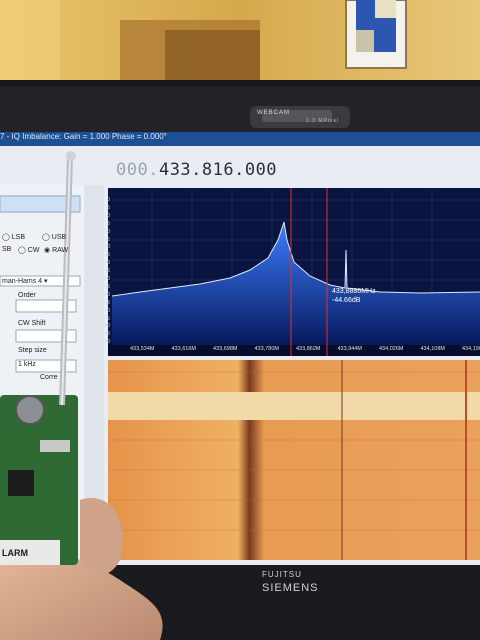 The image size is (480, 640). Describe the element at coordinates (106, 271) in the screenshot. I see `y-tick-label: -45` at that location.